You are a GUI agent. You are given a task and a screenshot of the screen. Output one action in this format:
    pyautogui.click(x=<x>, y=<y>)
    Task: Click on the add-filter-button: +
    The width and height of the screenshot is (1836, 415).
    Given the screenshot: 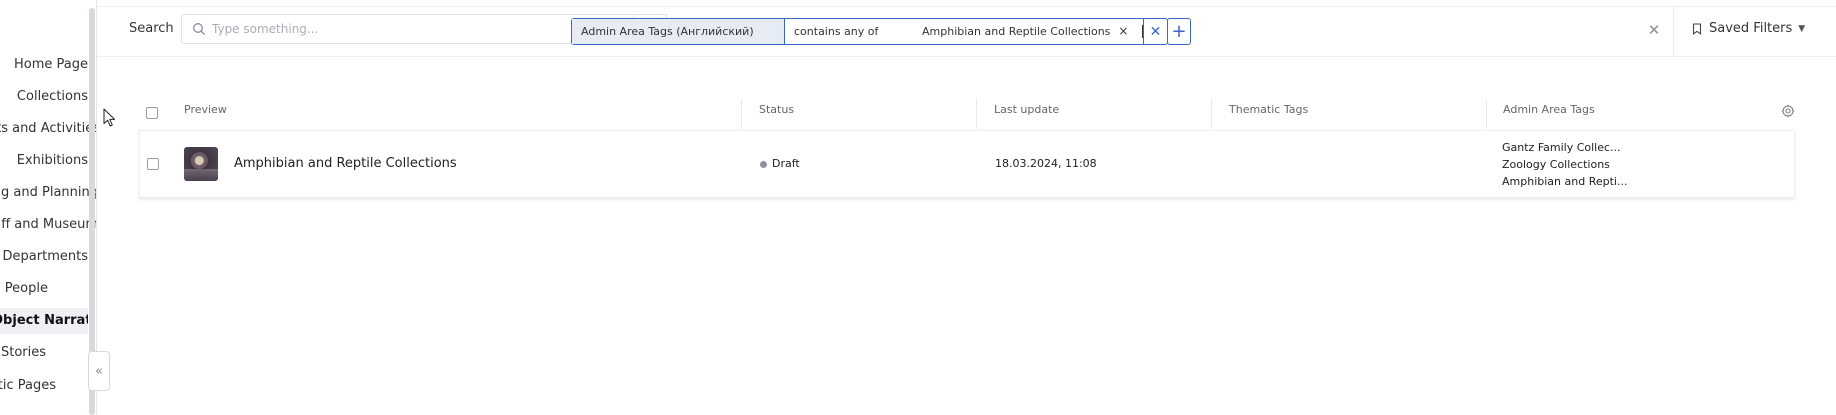 What is the action you would take?
    pyautogui.click(x=1179, y=31)
    